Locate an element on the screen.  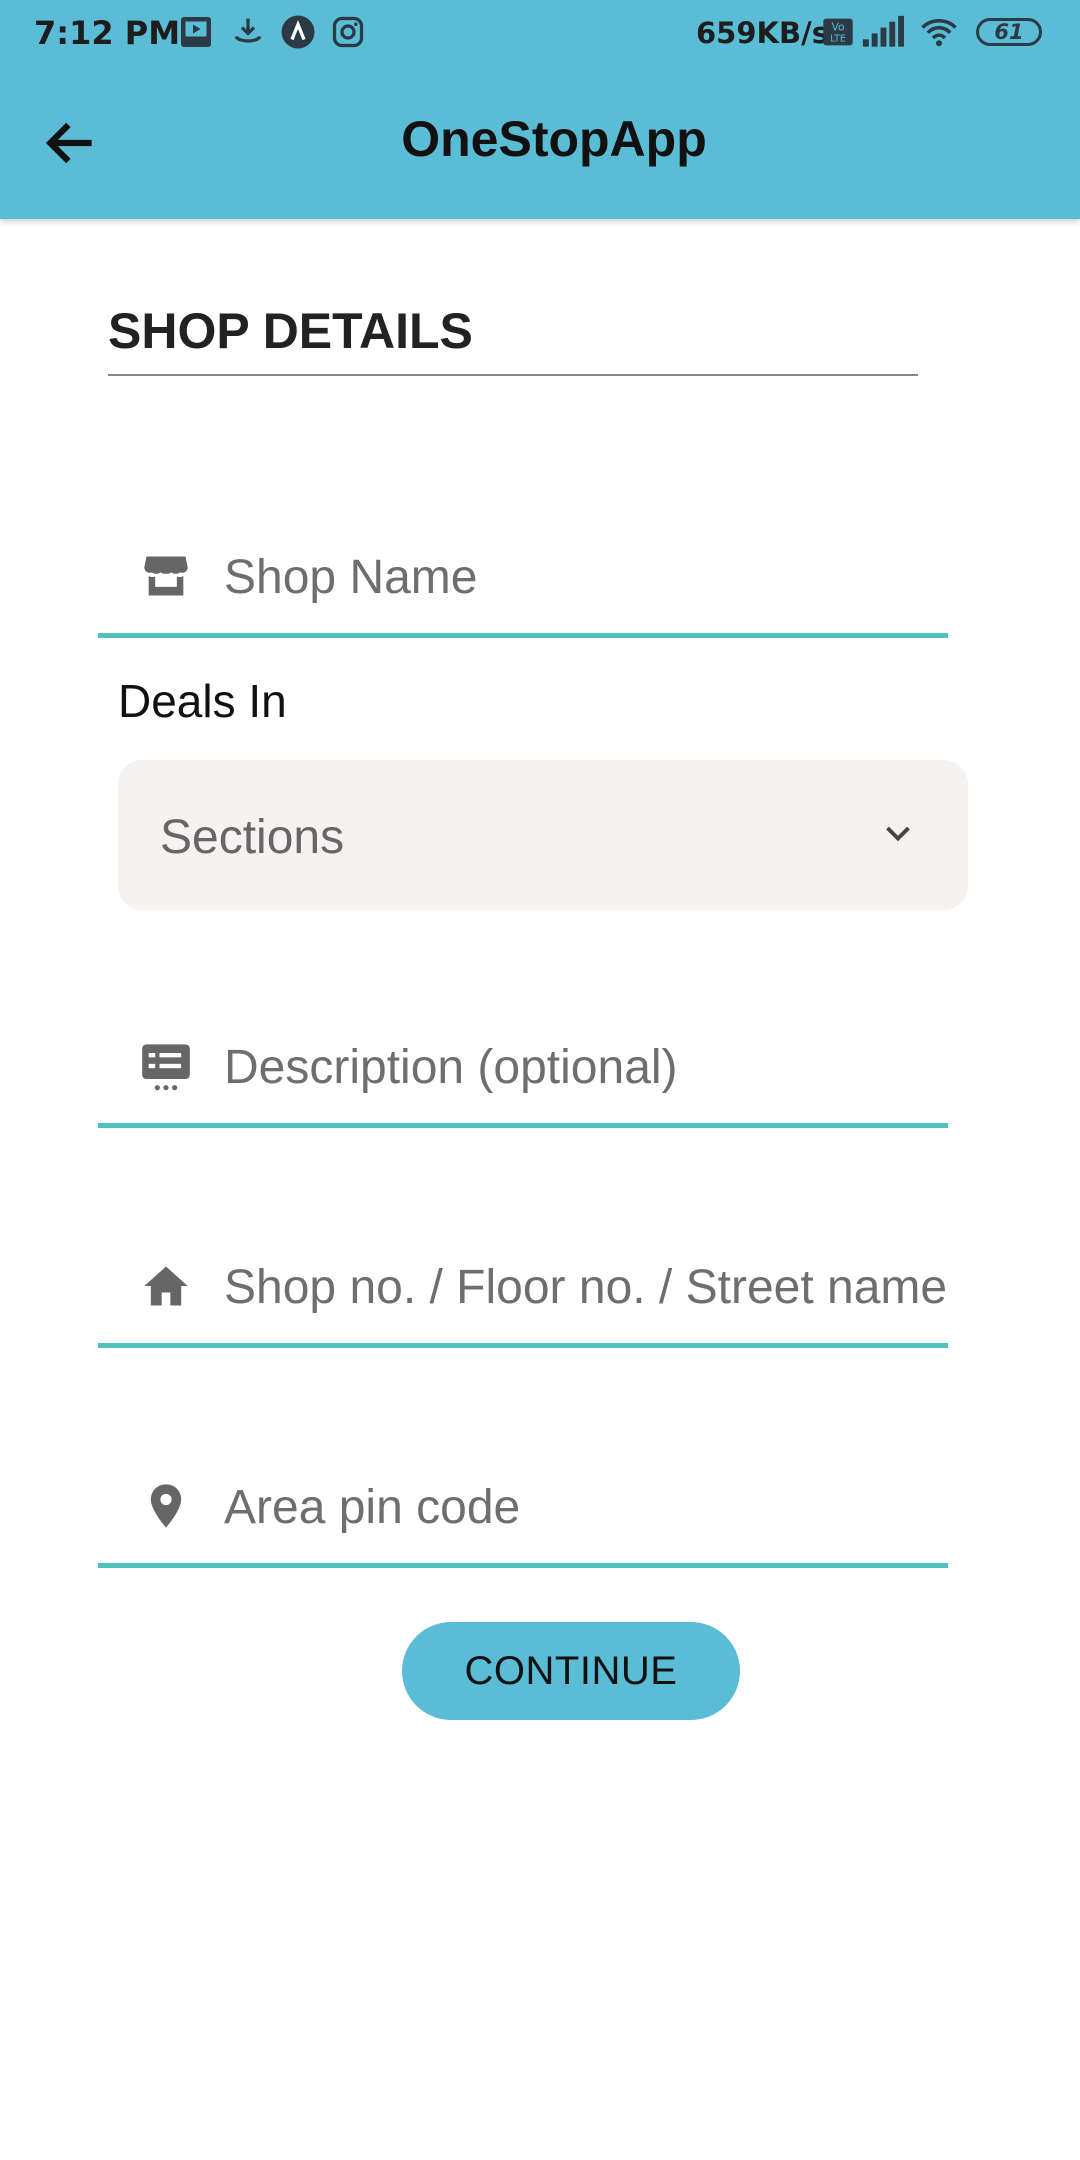
media-icon is located at coordinates (196, 32).